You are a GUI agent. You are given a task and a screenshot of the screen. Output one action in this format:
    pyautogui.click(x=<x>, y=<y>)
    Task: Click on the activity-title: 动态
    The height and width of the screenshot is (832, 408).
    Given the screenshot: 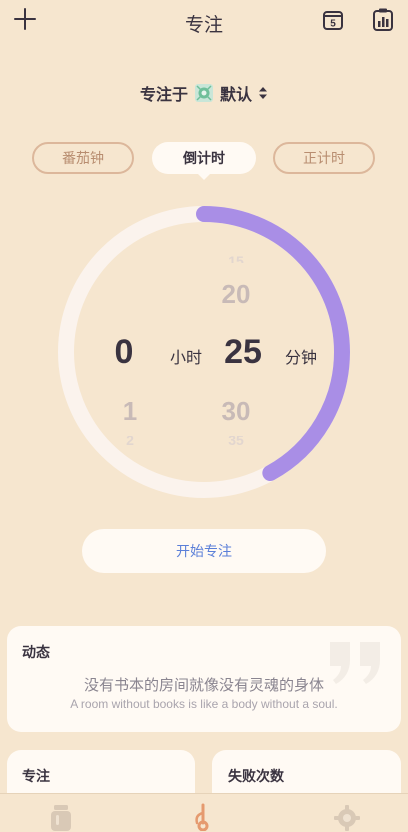 What is the action you would take?
    pyautogui.click(x=36, y=652)
    